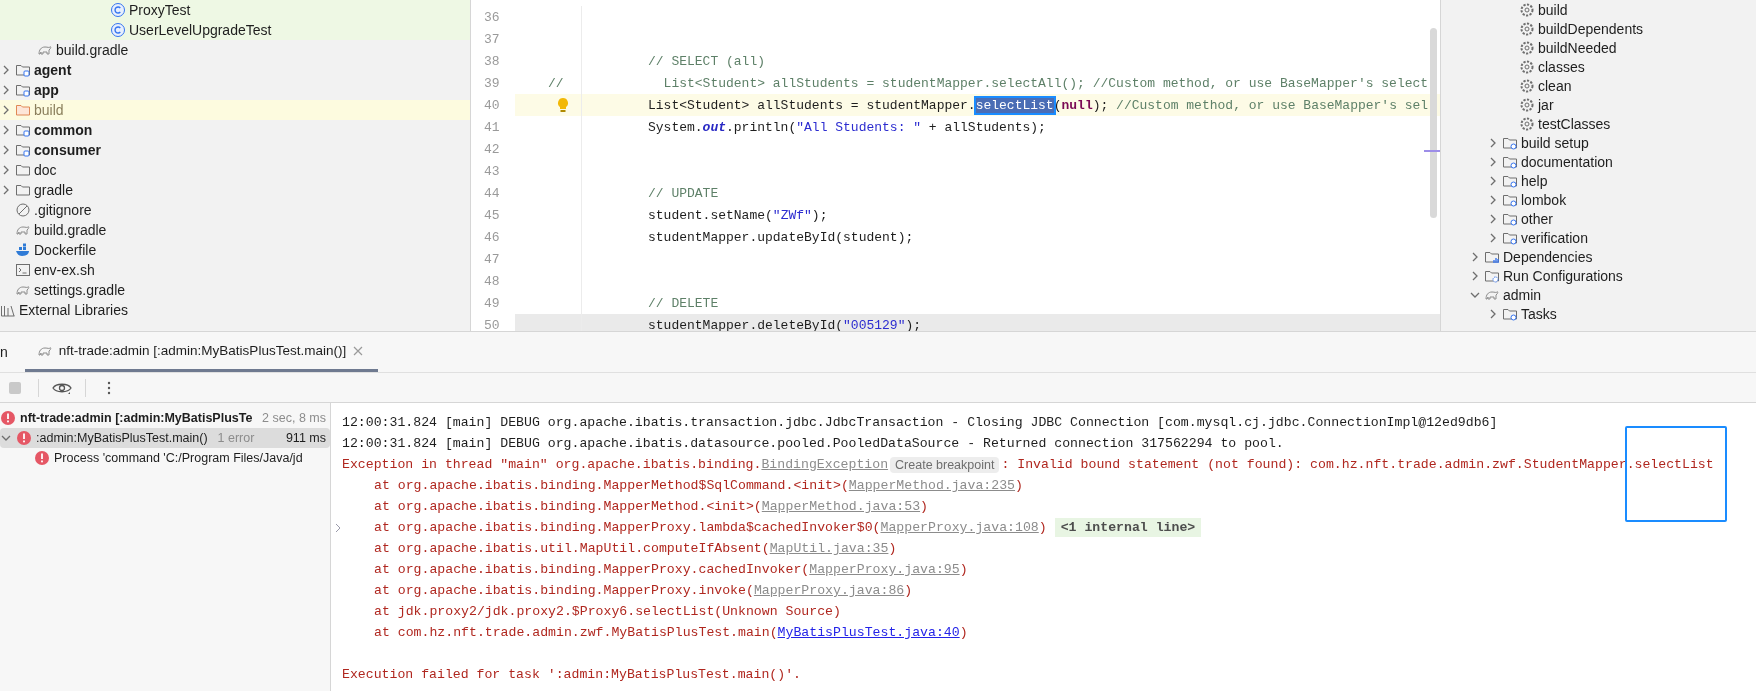 The height and width of the screenshot is (691, 1756). I want to click on create-breakpoint-chip: Create breakpoint, so click(945, 464).